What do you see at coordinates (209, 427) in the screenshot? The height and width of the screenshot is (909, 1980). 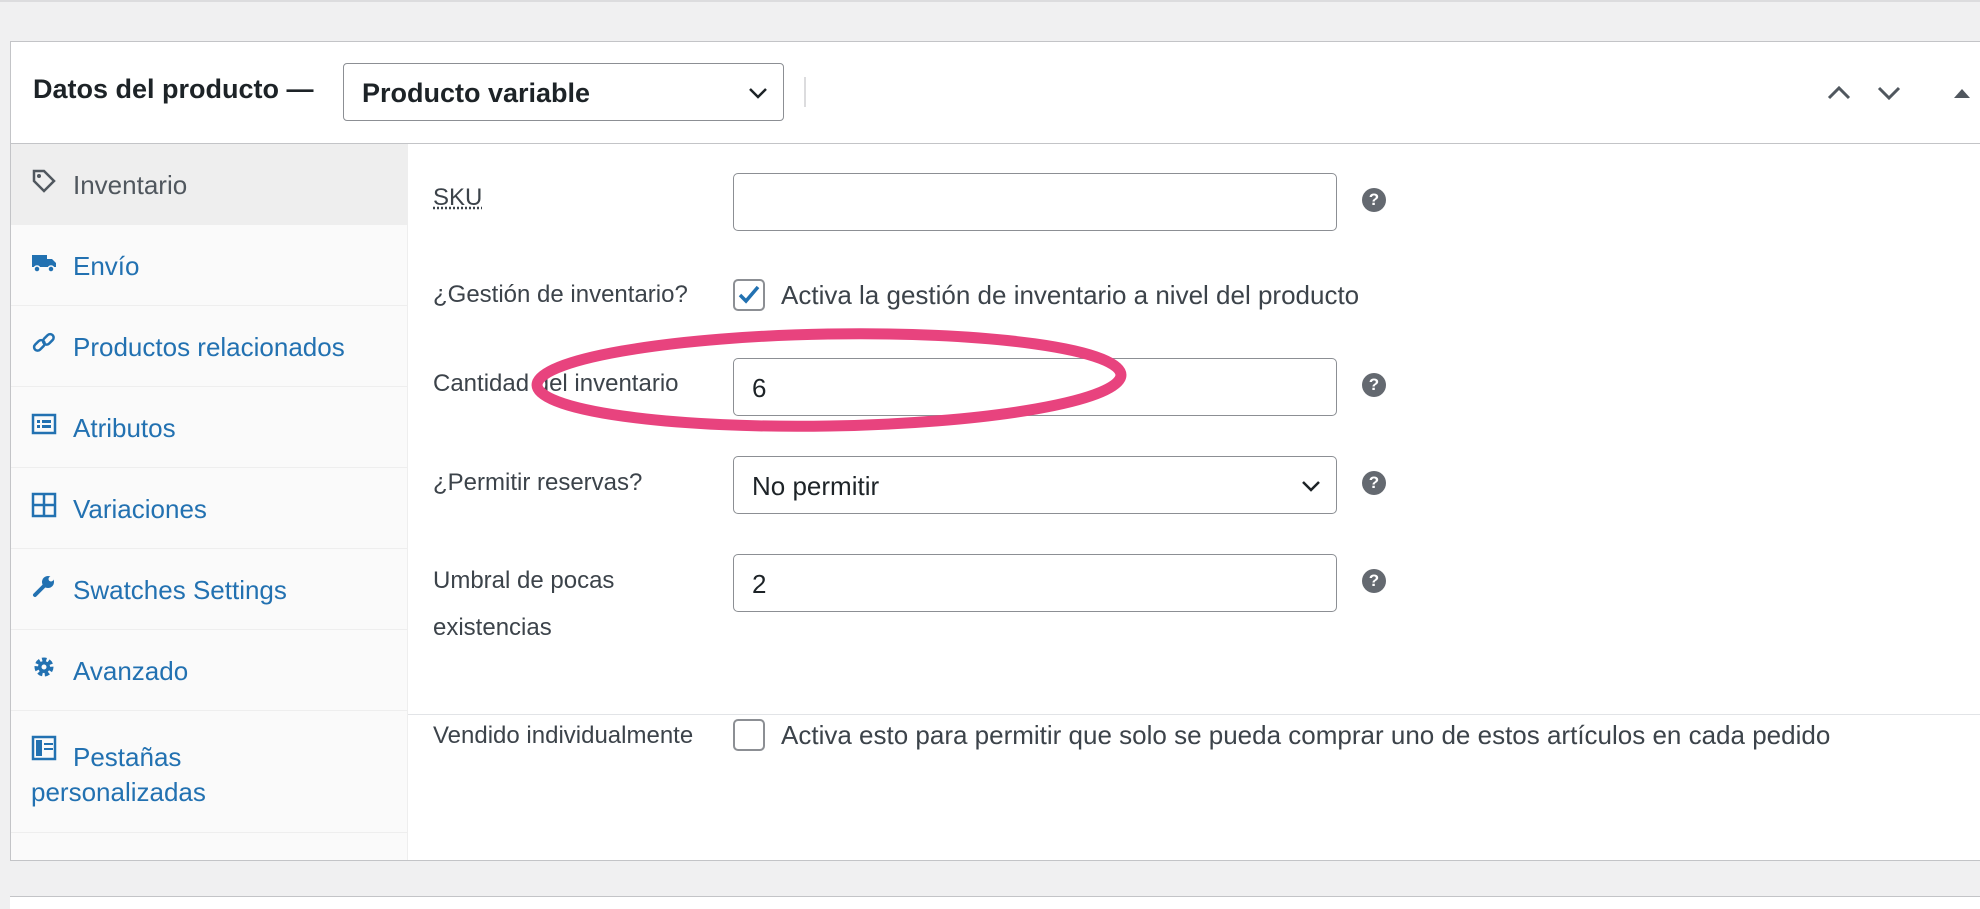 I see `tab-atributos: Atributos` at bounding box center [209, 427].